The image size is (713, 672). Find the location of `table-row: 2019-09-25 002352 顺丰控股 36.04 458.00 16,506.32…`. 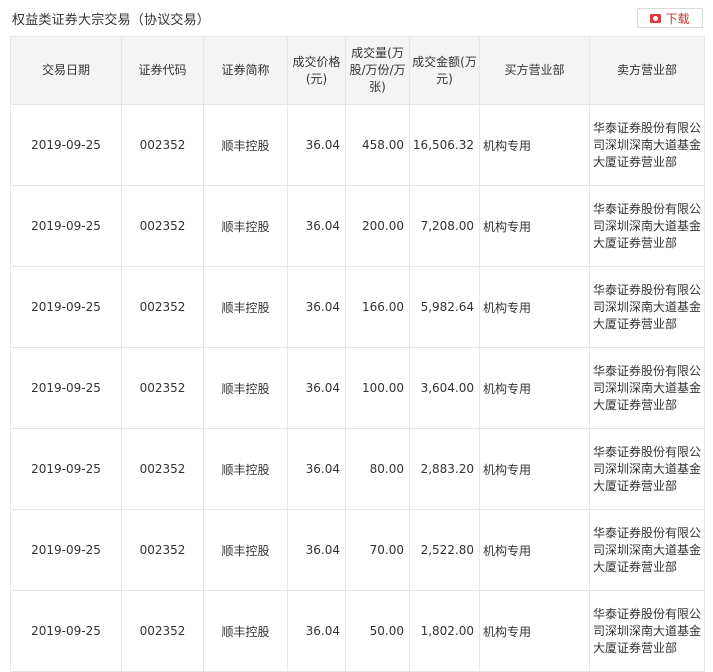

table-row: 2019-09-25 002352 顺丰控股 36.04 458.00 16,506.32… is located at coordinates (357, 145).